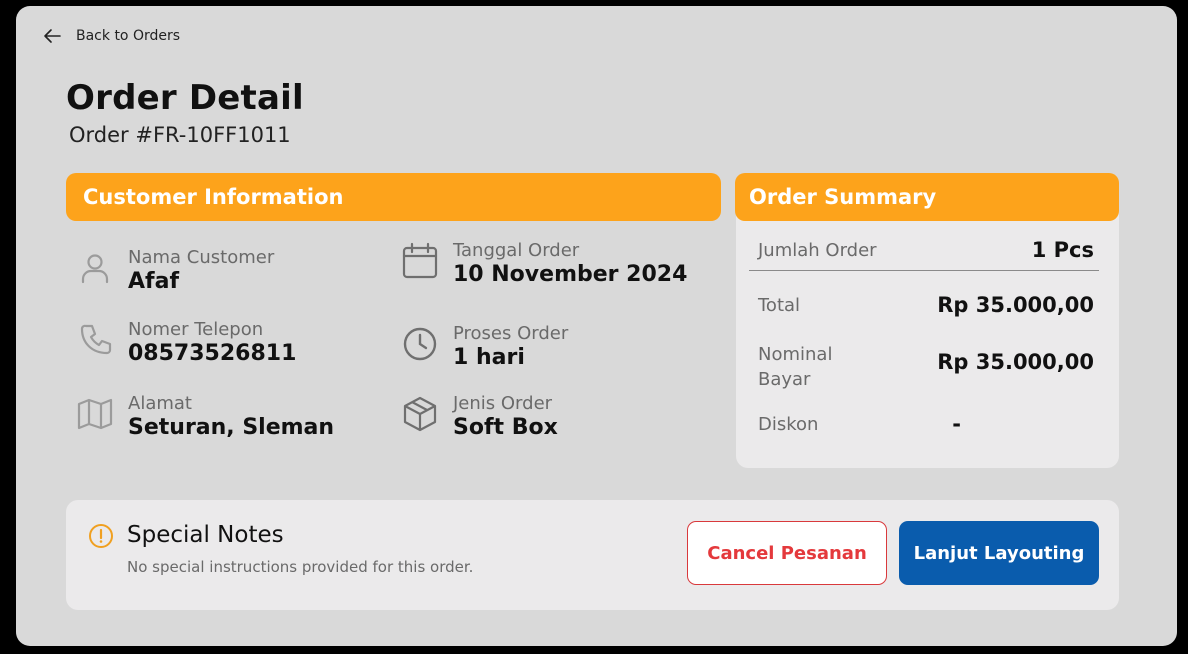 This screenshot has width=1188, height=654. What do you see at coordinates (924, 270) in the screenshot?
I see `summary-divider` at bounding box center [924, 270].